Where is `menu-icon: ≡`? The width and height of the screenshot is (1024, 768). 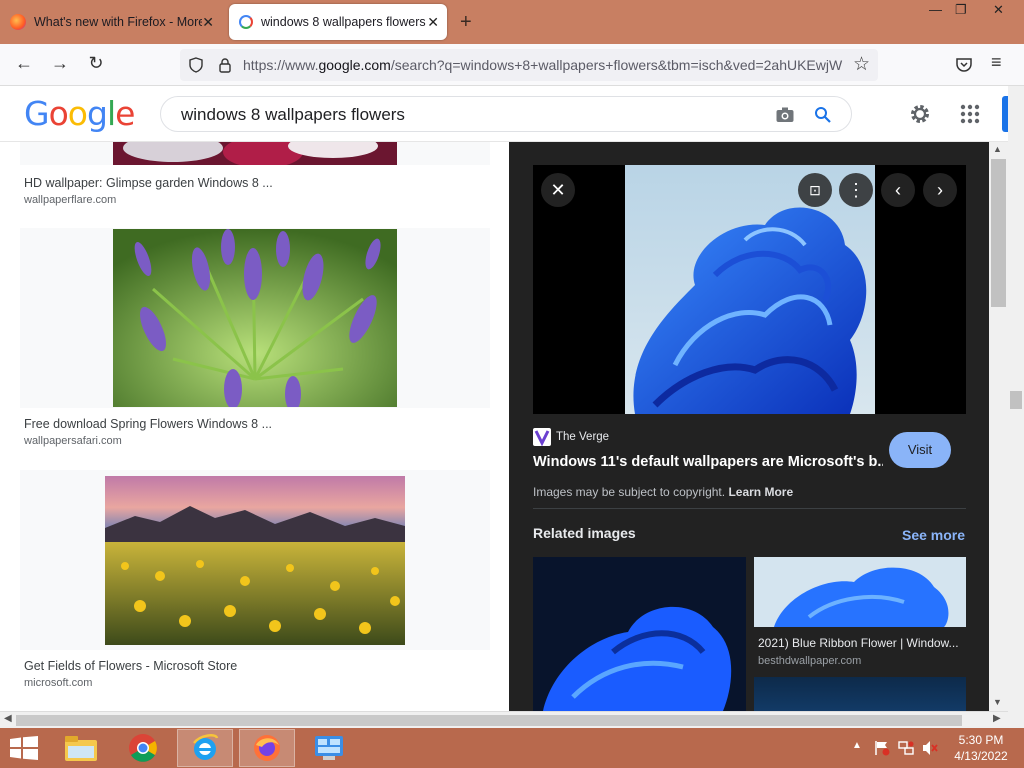 menu-icon: ≡ is located at coordinates (996, 62).